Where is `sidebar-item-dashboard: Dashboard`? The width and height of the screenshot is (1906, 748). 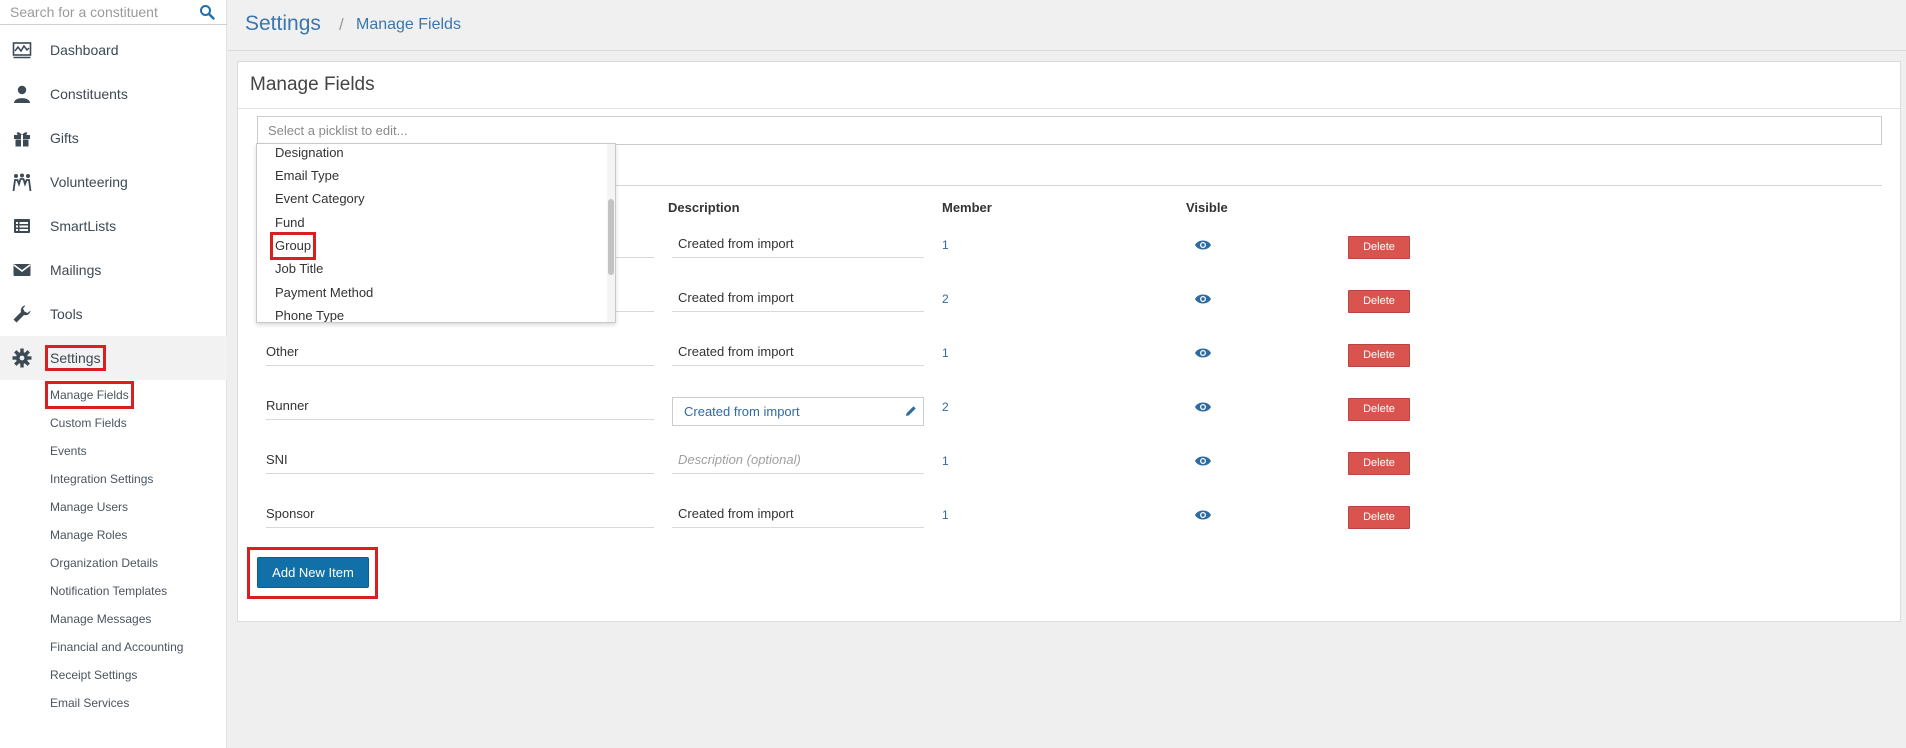
sidebar-item-dashboard: Dashboard is located at coordinates (113, 50).